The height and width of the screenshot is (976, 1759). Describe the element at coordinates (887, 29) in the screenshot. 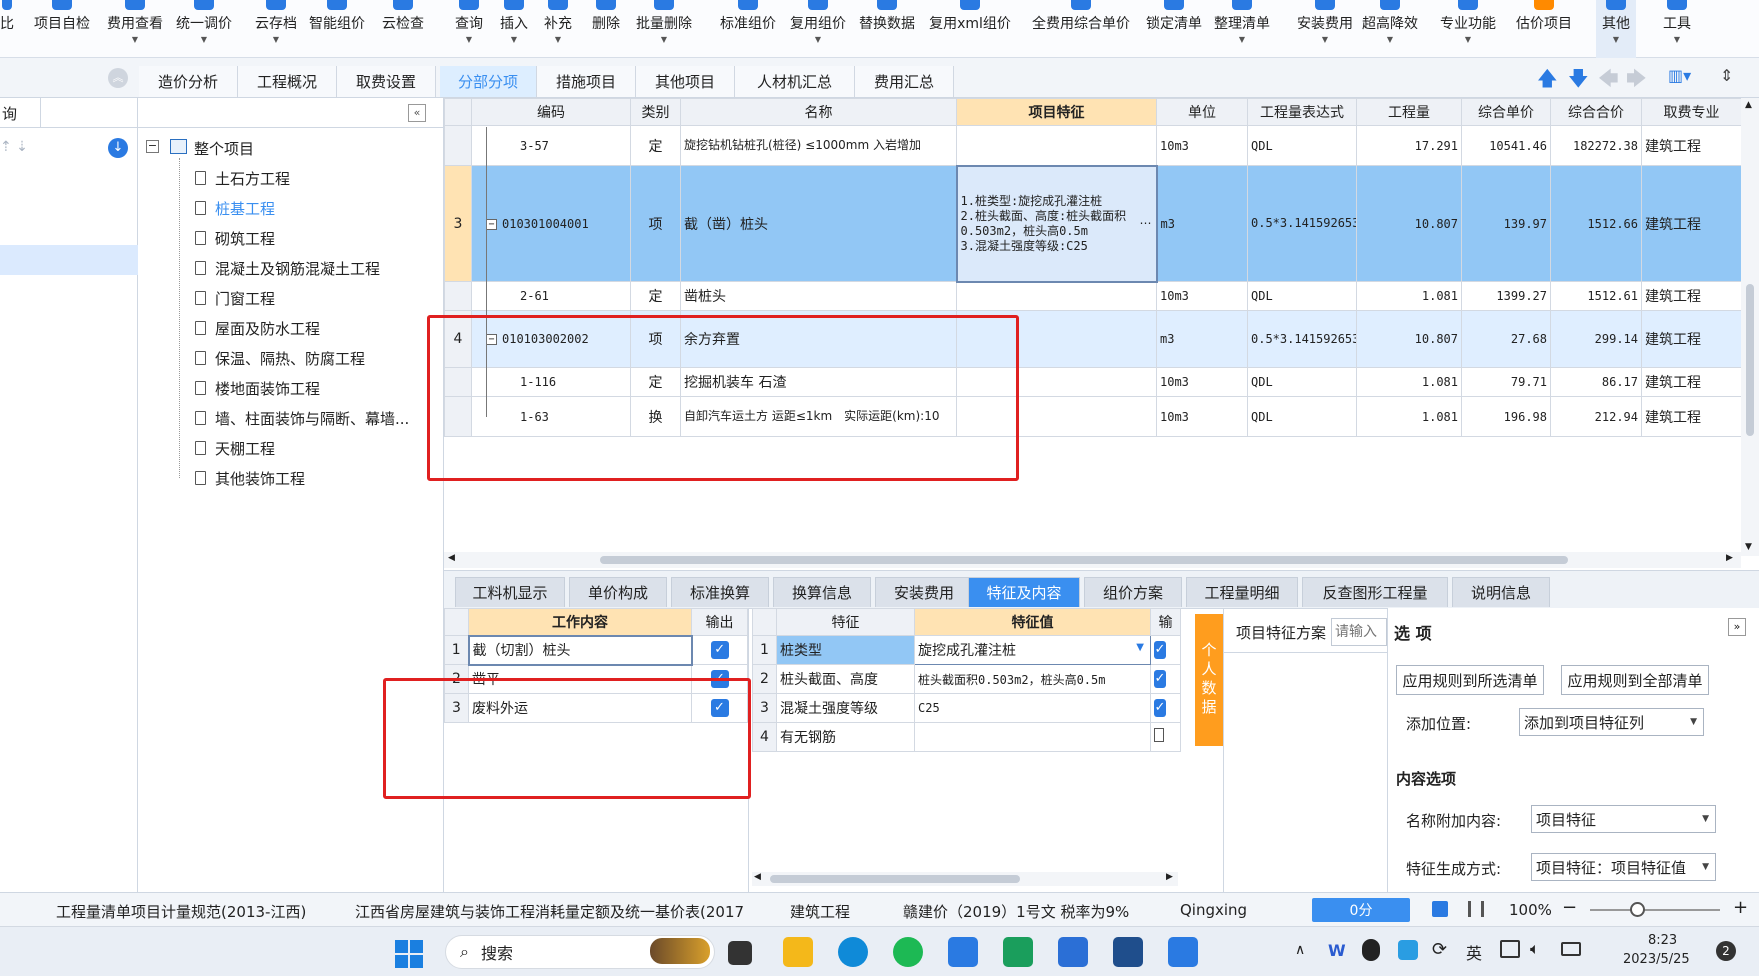

I see `toolbar-item-replace-data: 替换数据` at that location.